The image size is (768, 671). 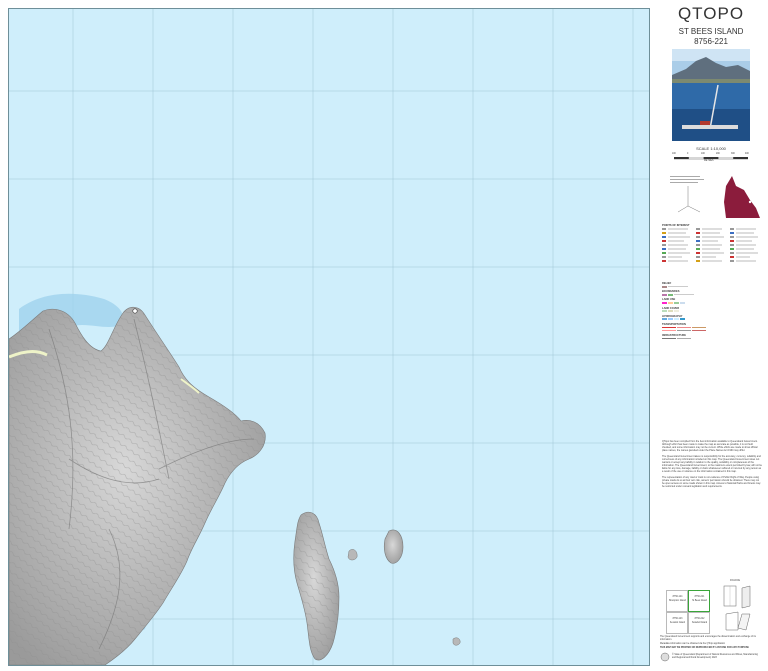 What do you see at coordinates (393, 546) in the screenshot?
I see `islet-east` at bounding box center [393, 546].